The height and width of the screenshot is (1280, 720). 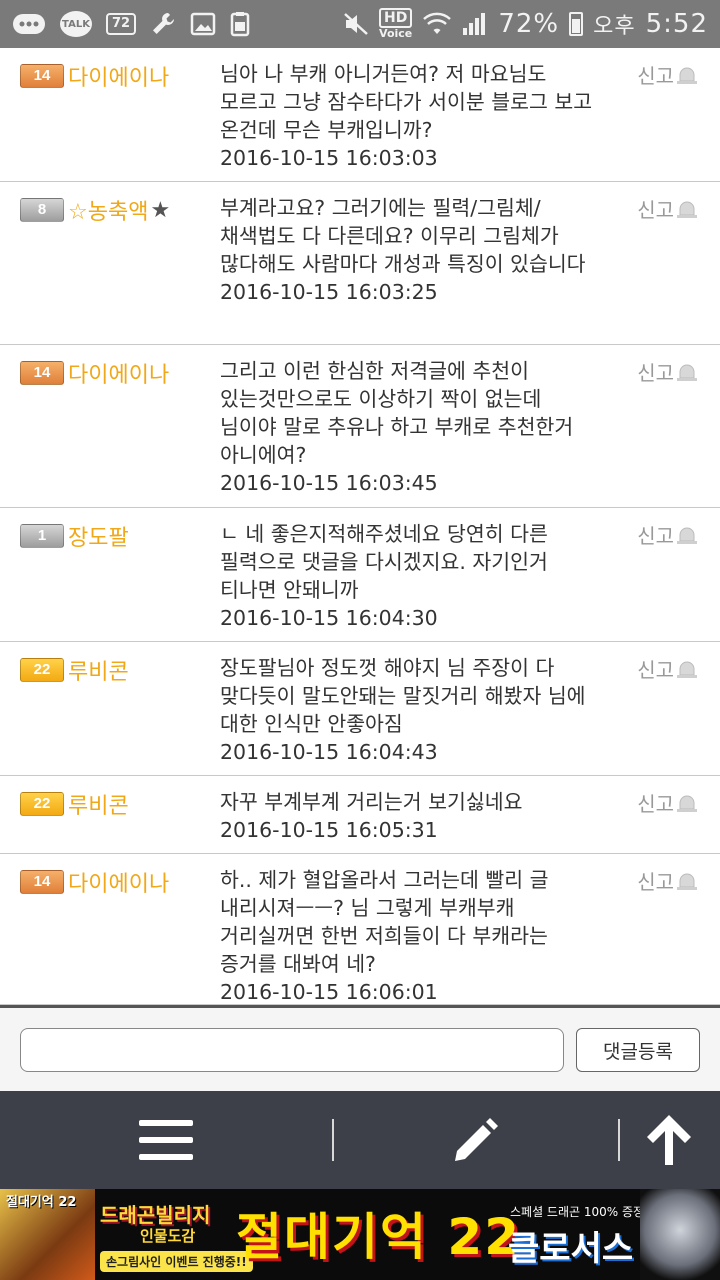 I want to click on write-button, so click(x=476, y=1140).